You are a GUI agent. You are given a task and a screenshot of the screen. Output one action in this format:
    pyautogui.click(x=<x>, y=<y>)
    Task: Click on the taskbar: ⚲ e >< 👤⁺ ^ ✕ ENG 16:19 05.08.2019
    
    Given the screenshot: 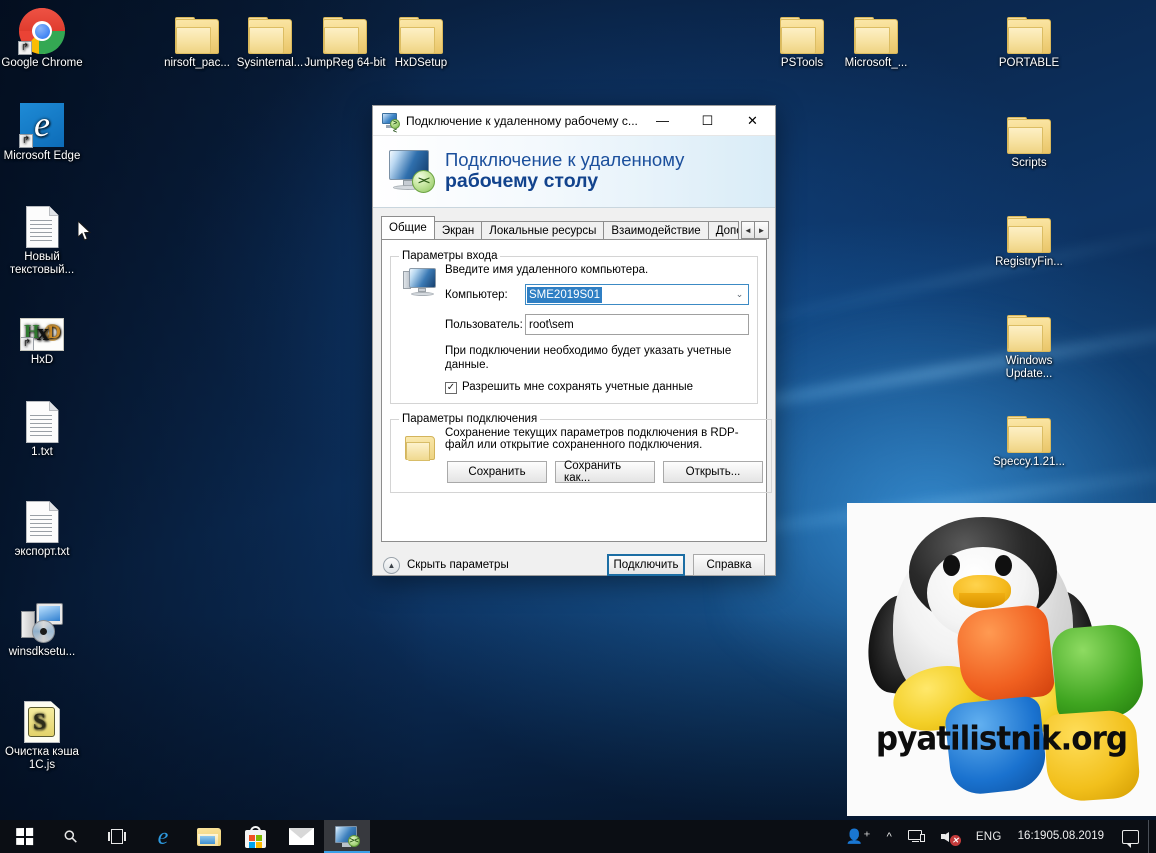 What is the action you would take?
    pyautogui.click(x=578, y=836)
    